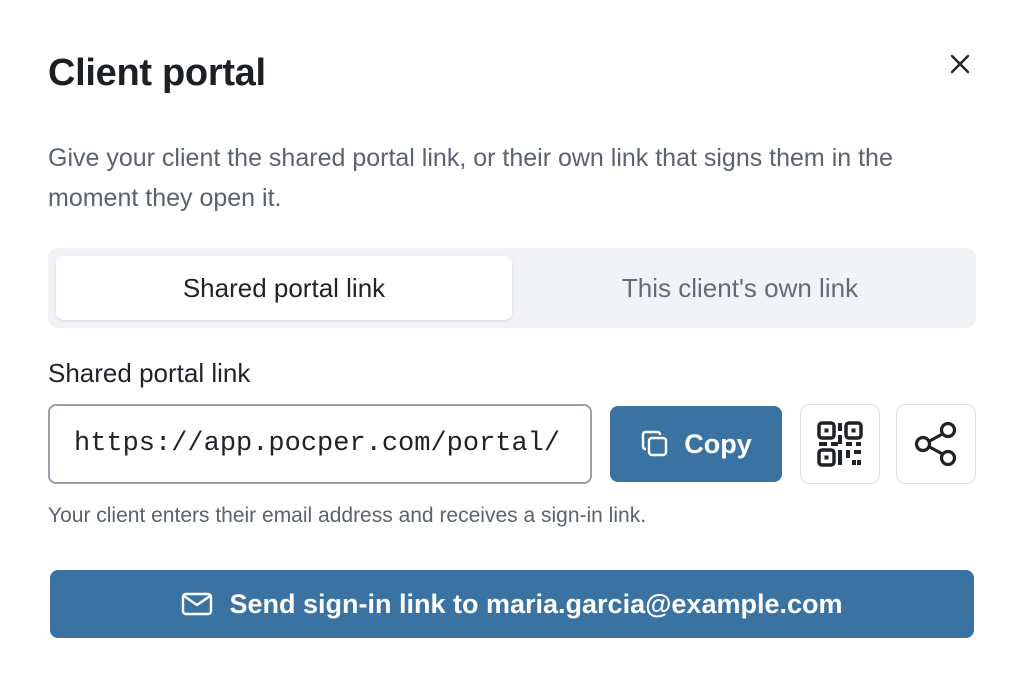  What do you see at coordinates (284, 288) in the screenshot?
I see `tab-shared-portal-link: Shared portal link` at bounding box center [284, 288].